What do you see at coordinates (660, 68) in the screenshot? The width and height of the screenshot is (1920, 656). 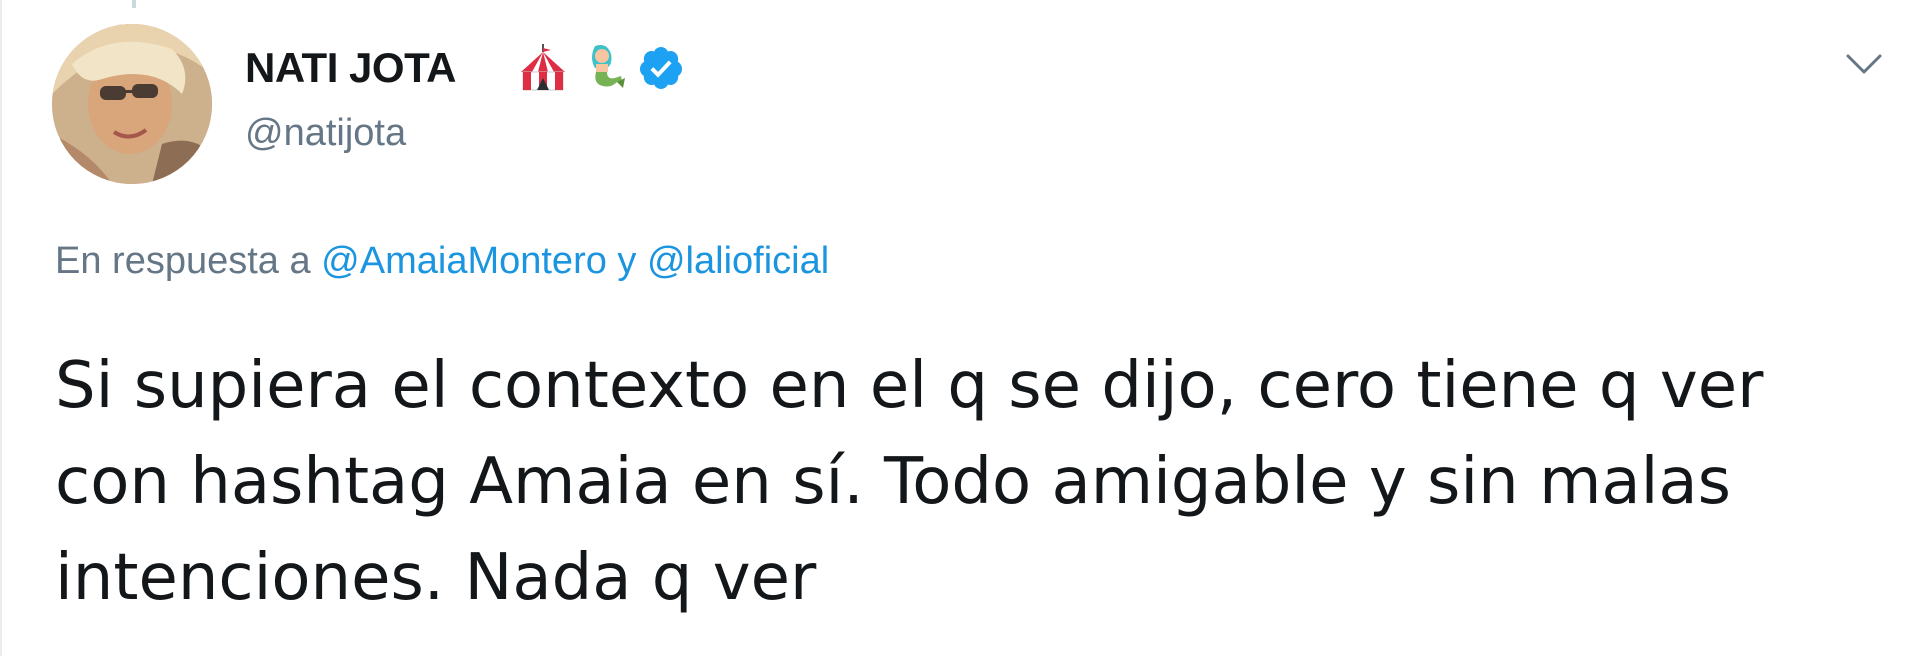 I see `verified-badge-icon` at bounding box center [660, 68].